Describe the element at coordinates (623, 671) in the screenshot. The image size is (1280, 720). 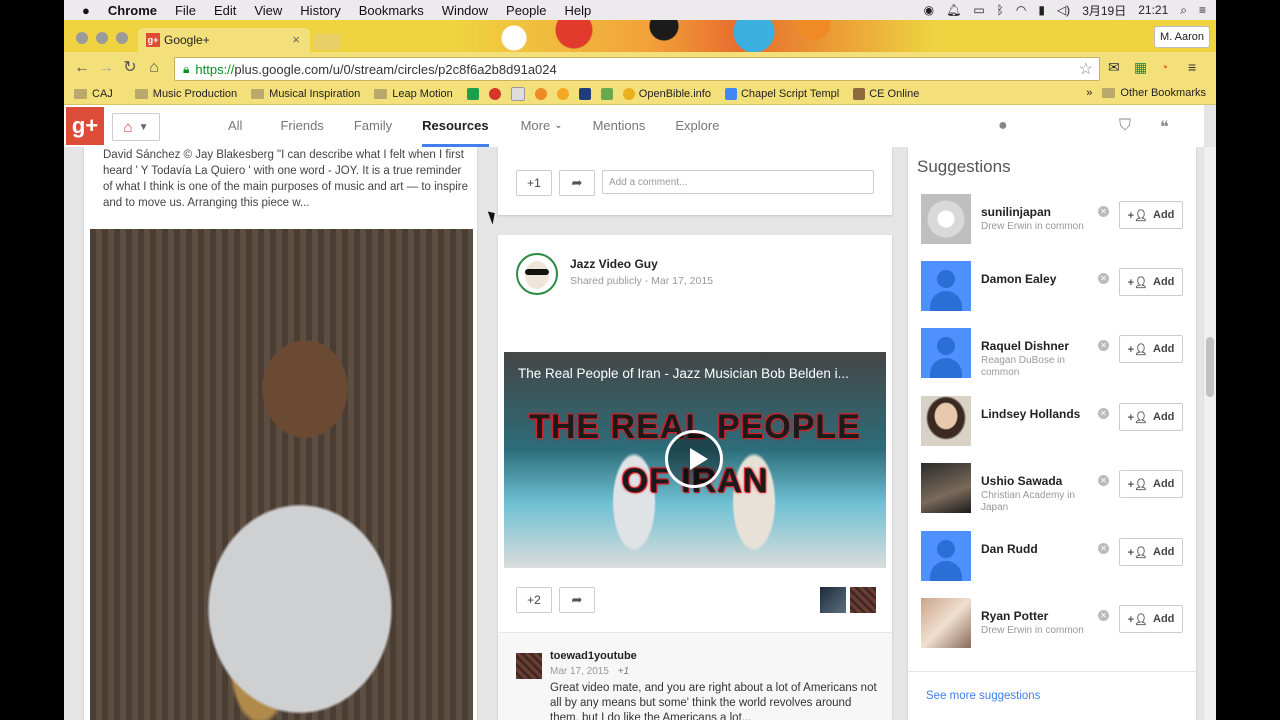
I see `comment-plus-count: +1` at that location.